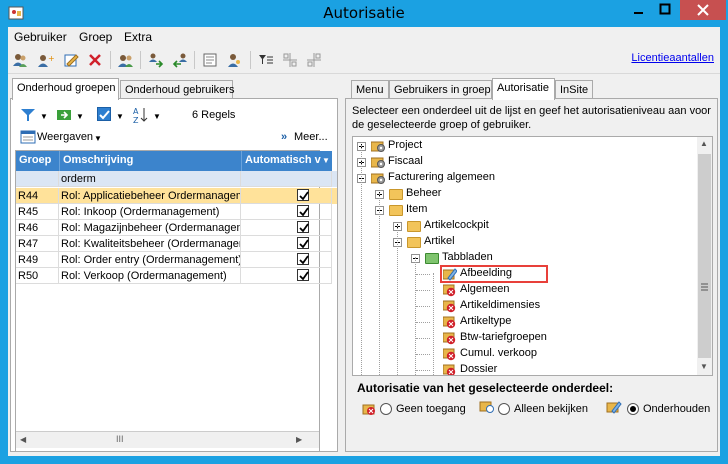 The height and width of the screenshot is (464, 728). What do you see at coordinates (138, 37) in the screenshot?
I see `menu-extra: Extra` at bounding box center [138, 37].